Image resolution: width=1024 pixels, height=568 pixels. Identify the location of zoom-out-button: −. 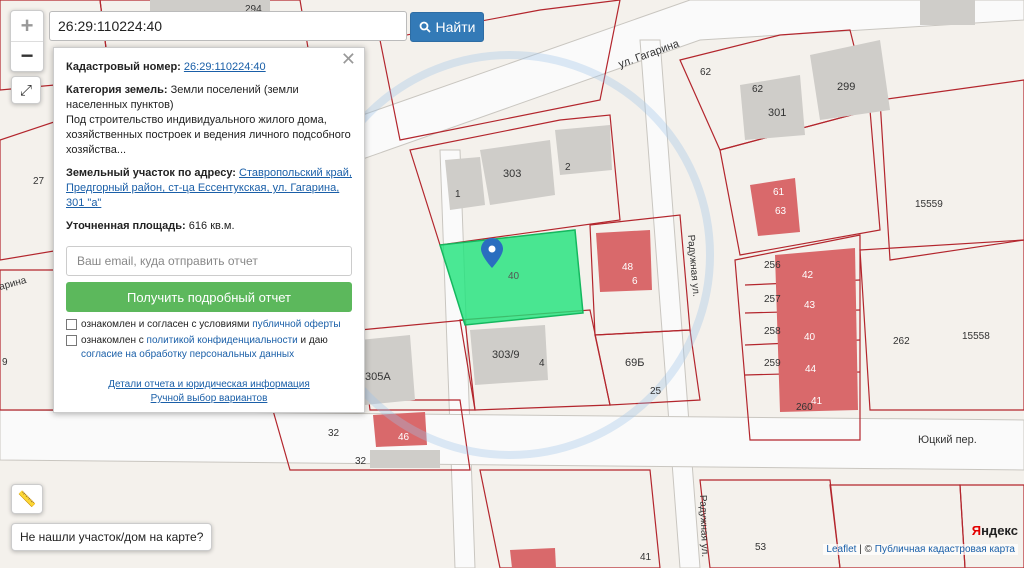
(27, 56).